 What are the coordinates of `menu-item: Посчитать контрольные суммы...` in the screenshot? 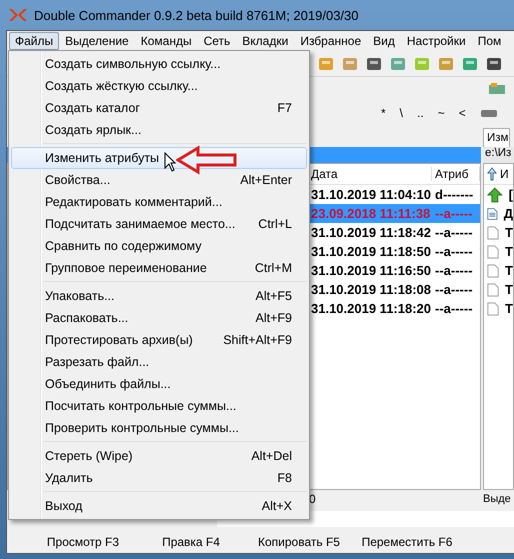 It's located at (159, 406).